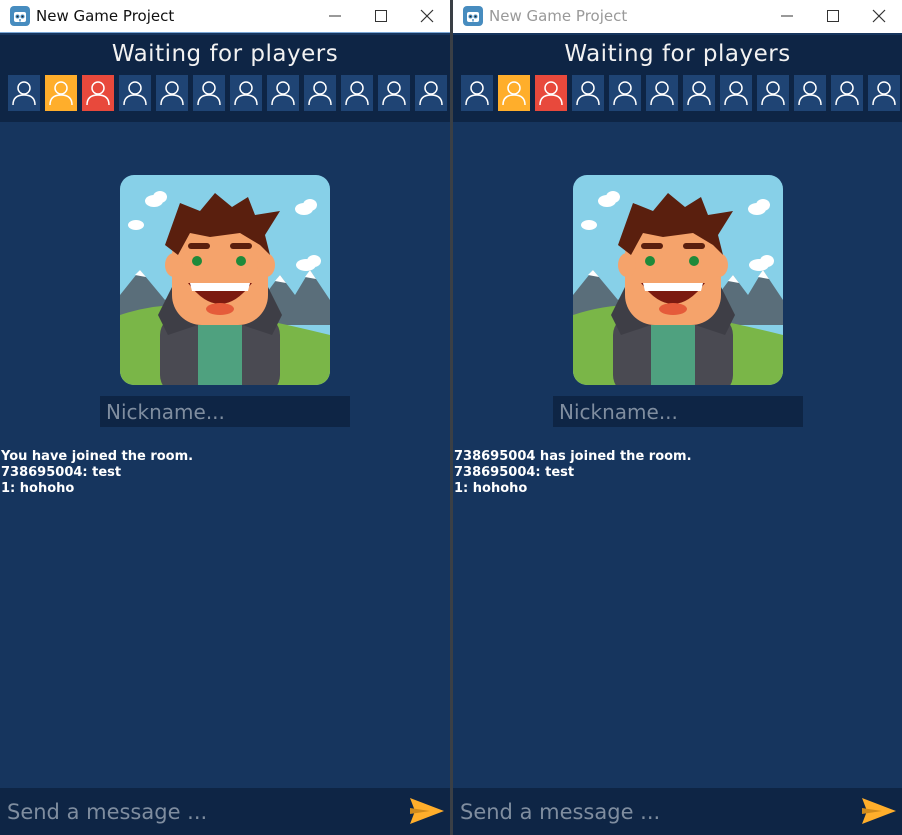 Image resolution: width=902 pixels, height=835 pixels. Describe the element at coordinates (573, 456) in the screenshot. I see `chat-message: 738695004 has joined the room.` at that location.